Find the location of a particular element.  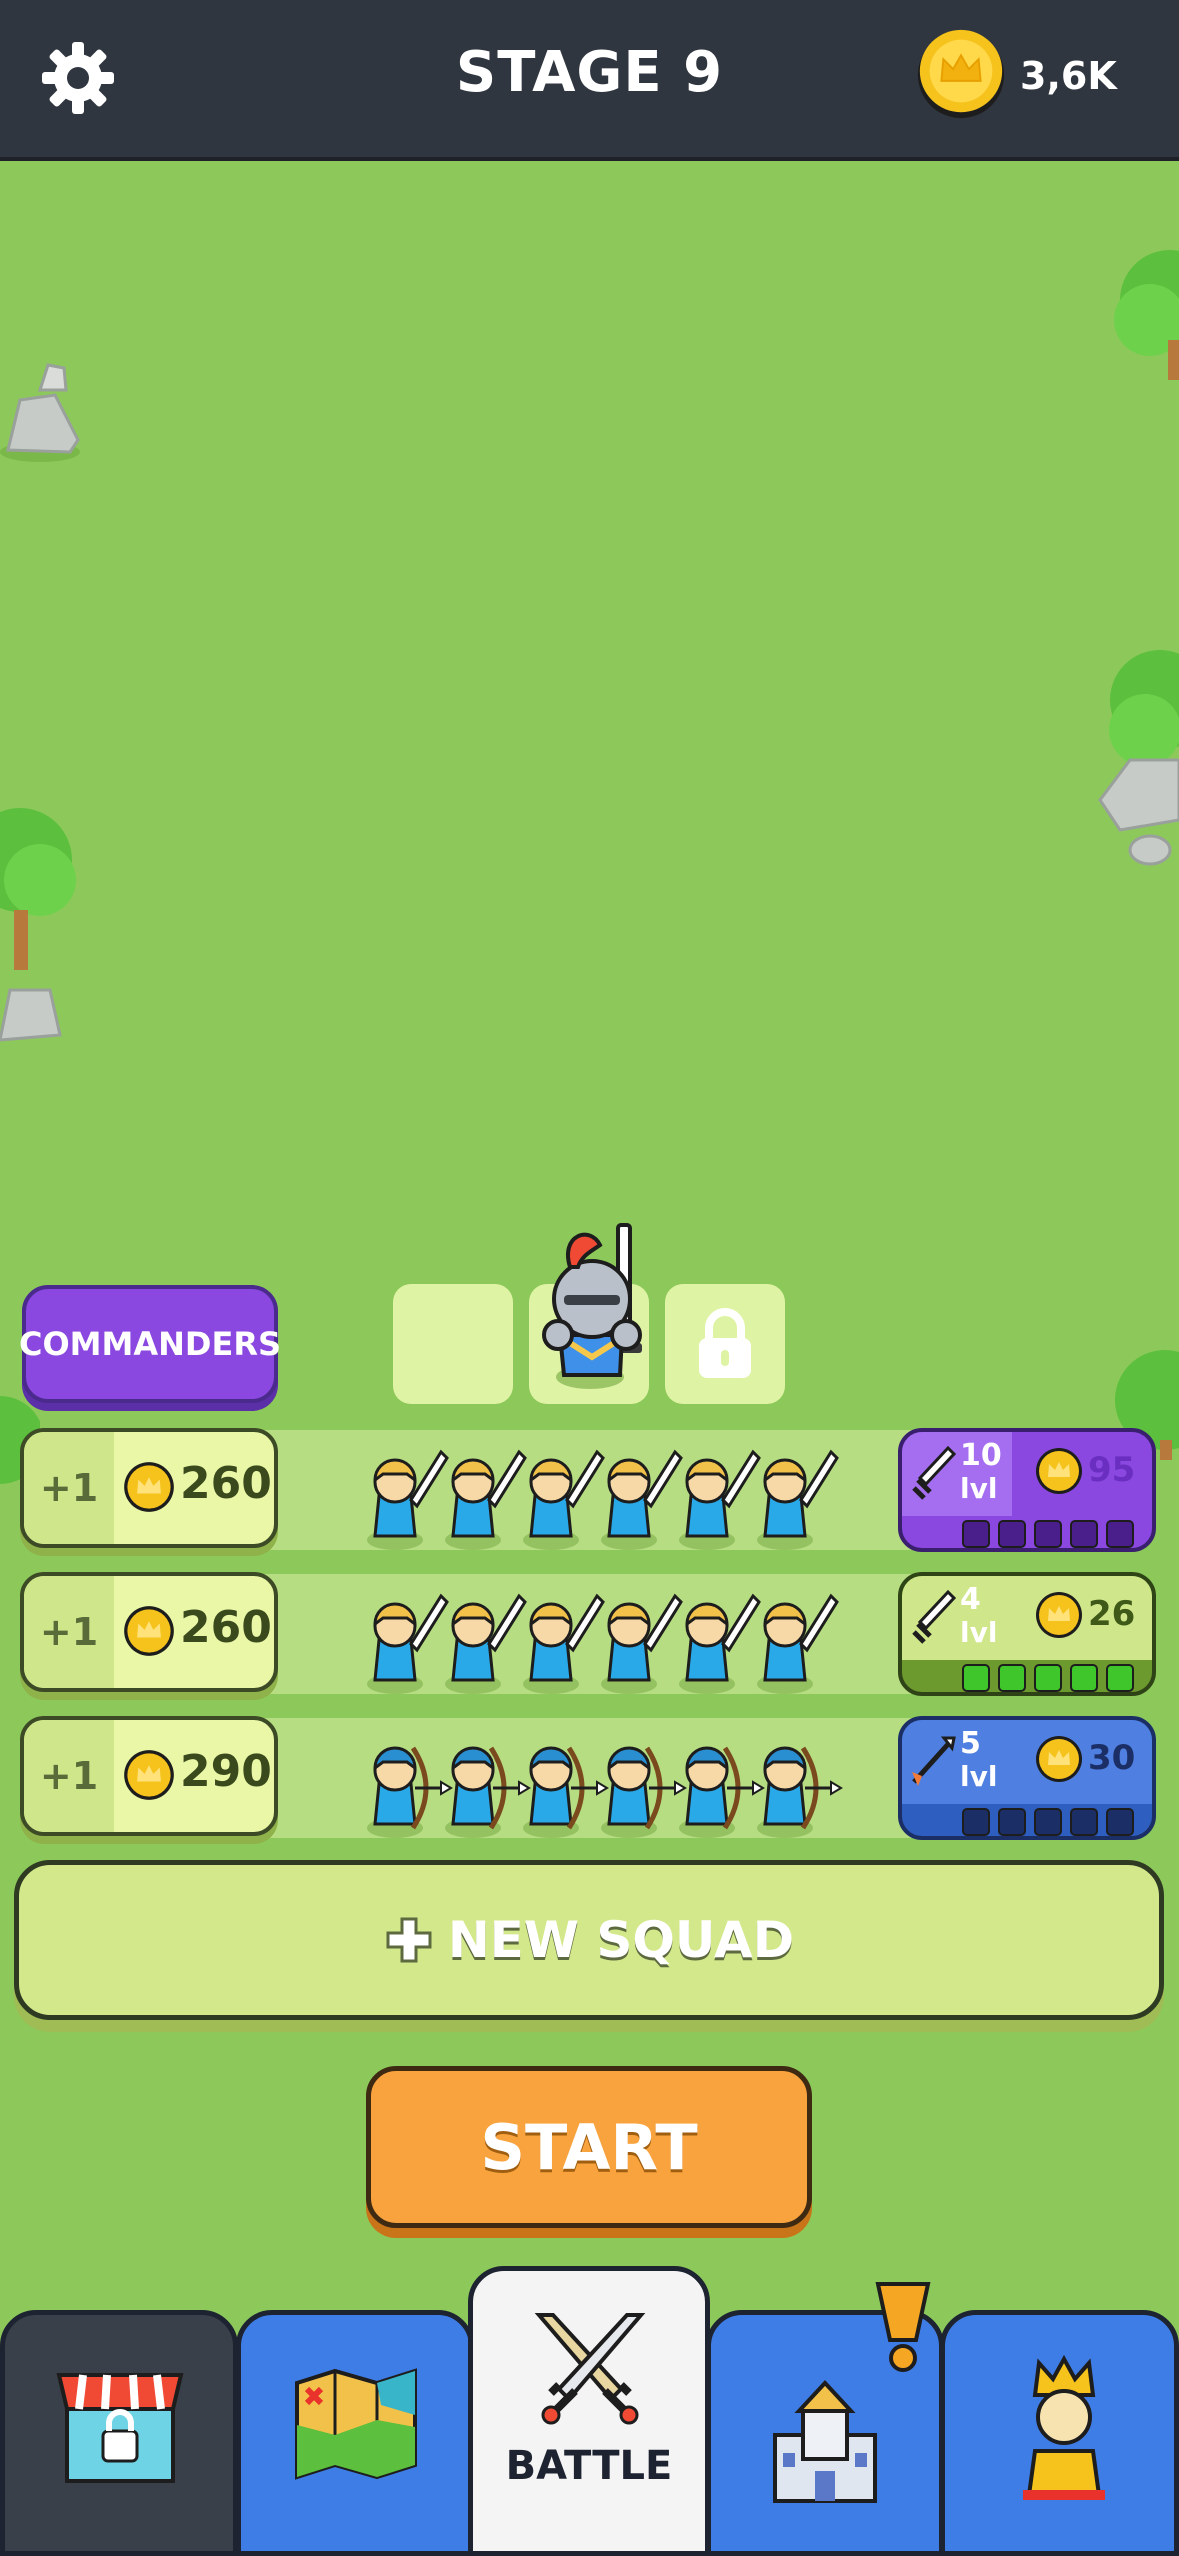

locked-shop-icon is located at coordinates (120, 2428).